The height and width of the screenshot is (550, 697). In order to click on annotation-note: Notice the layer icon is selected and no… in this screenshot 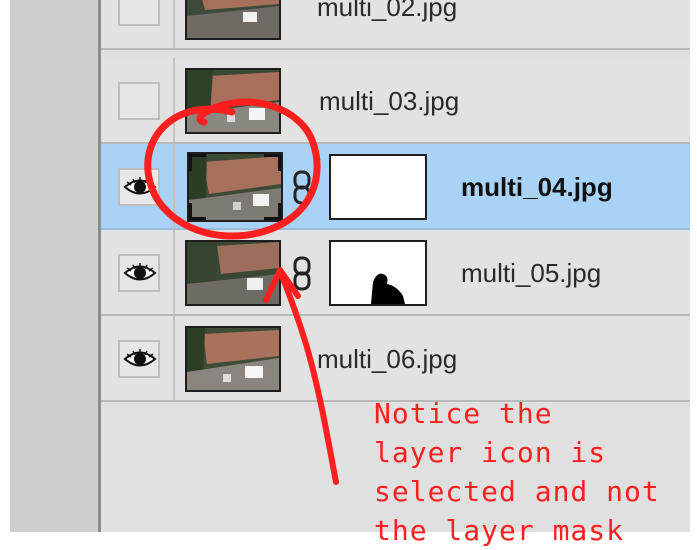, I will do `click(534, 472)`.